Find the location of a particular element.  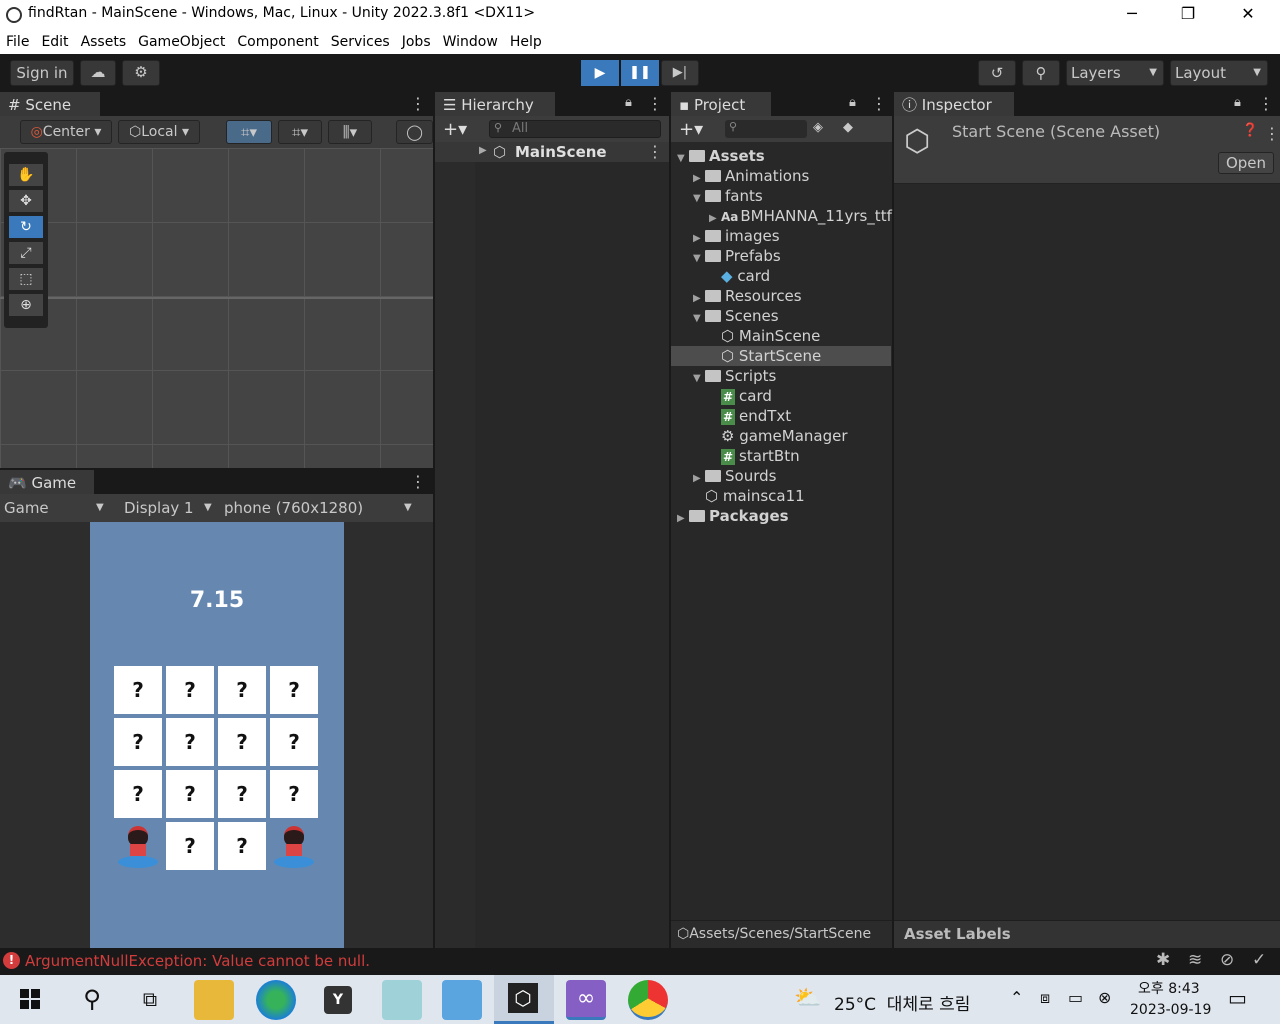

camera-icon: ⧈ is located at coordinates (1045, 998).